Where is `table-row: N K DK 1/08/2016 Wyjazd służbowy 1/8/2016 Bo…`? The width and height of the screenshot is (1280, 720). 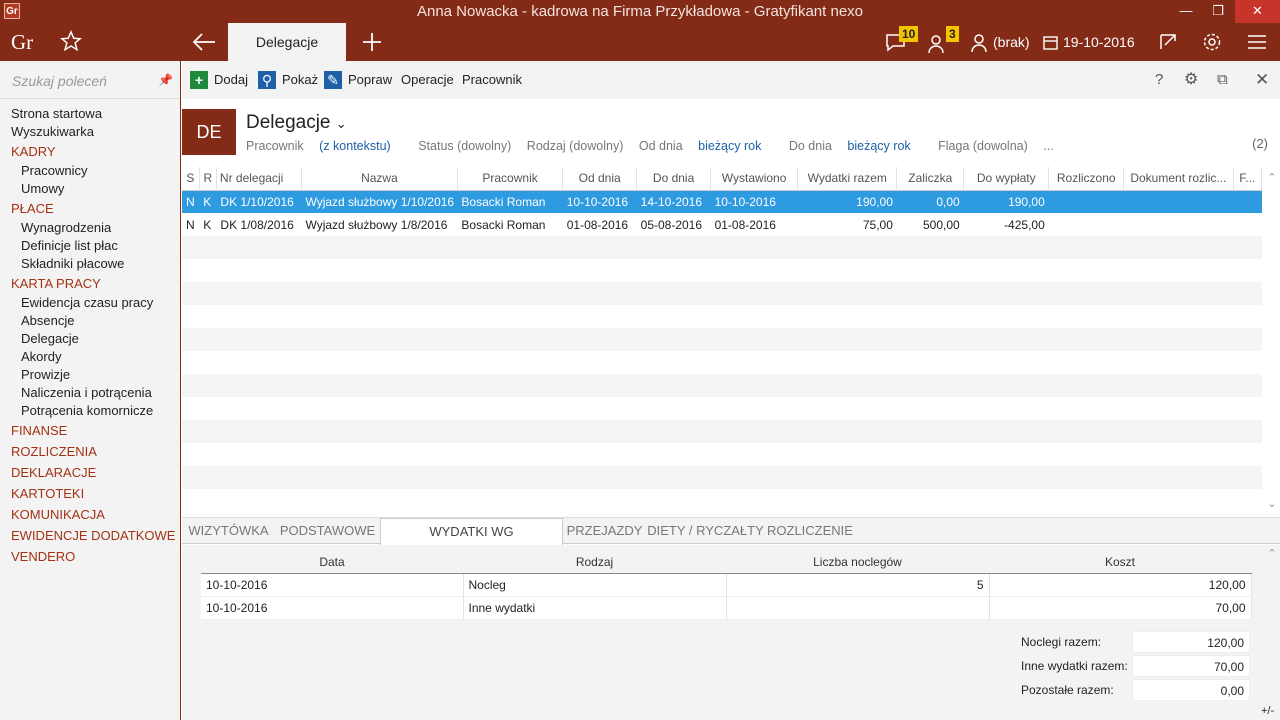
table-row: N K DK 1/08/2016 Wyjazd służbowy 1/8/2016 Bo… is located at coordinates (722, 224).